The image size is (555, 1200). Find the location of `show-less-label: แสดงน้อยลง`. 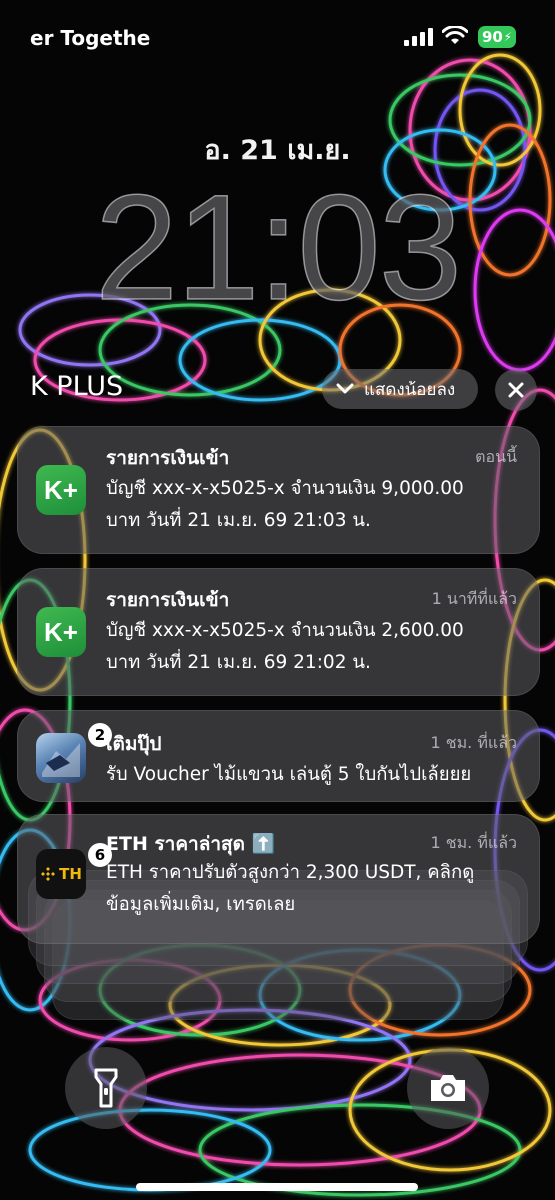

show-less-label: แสดงน้อยลง is located at coordinates (410, 389).